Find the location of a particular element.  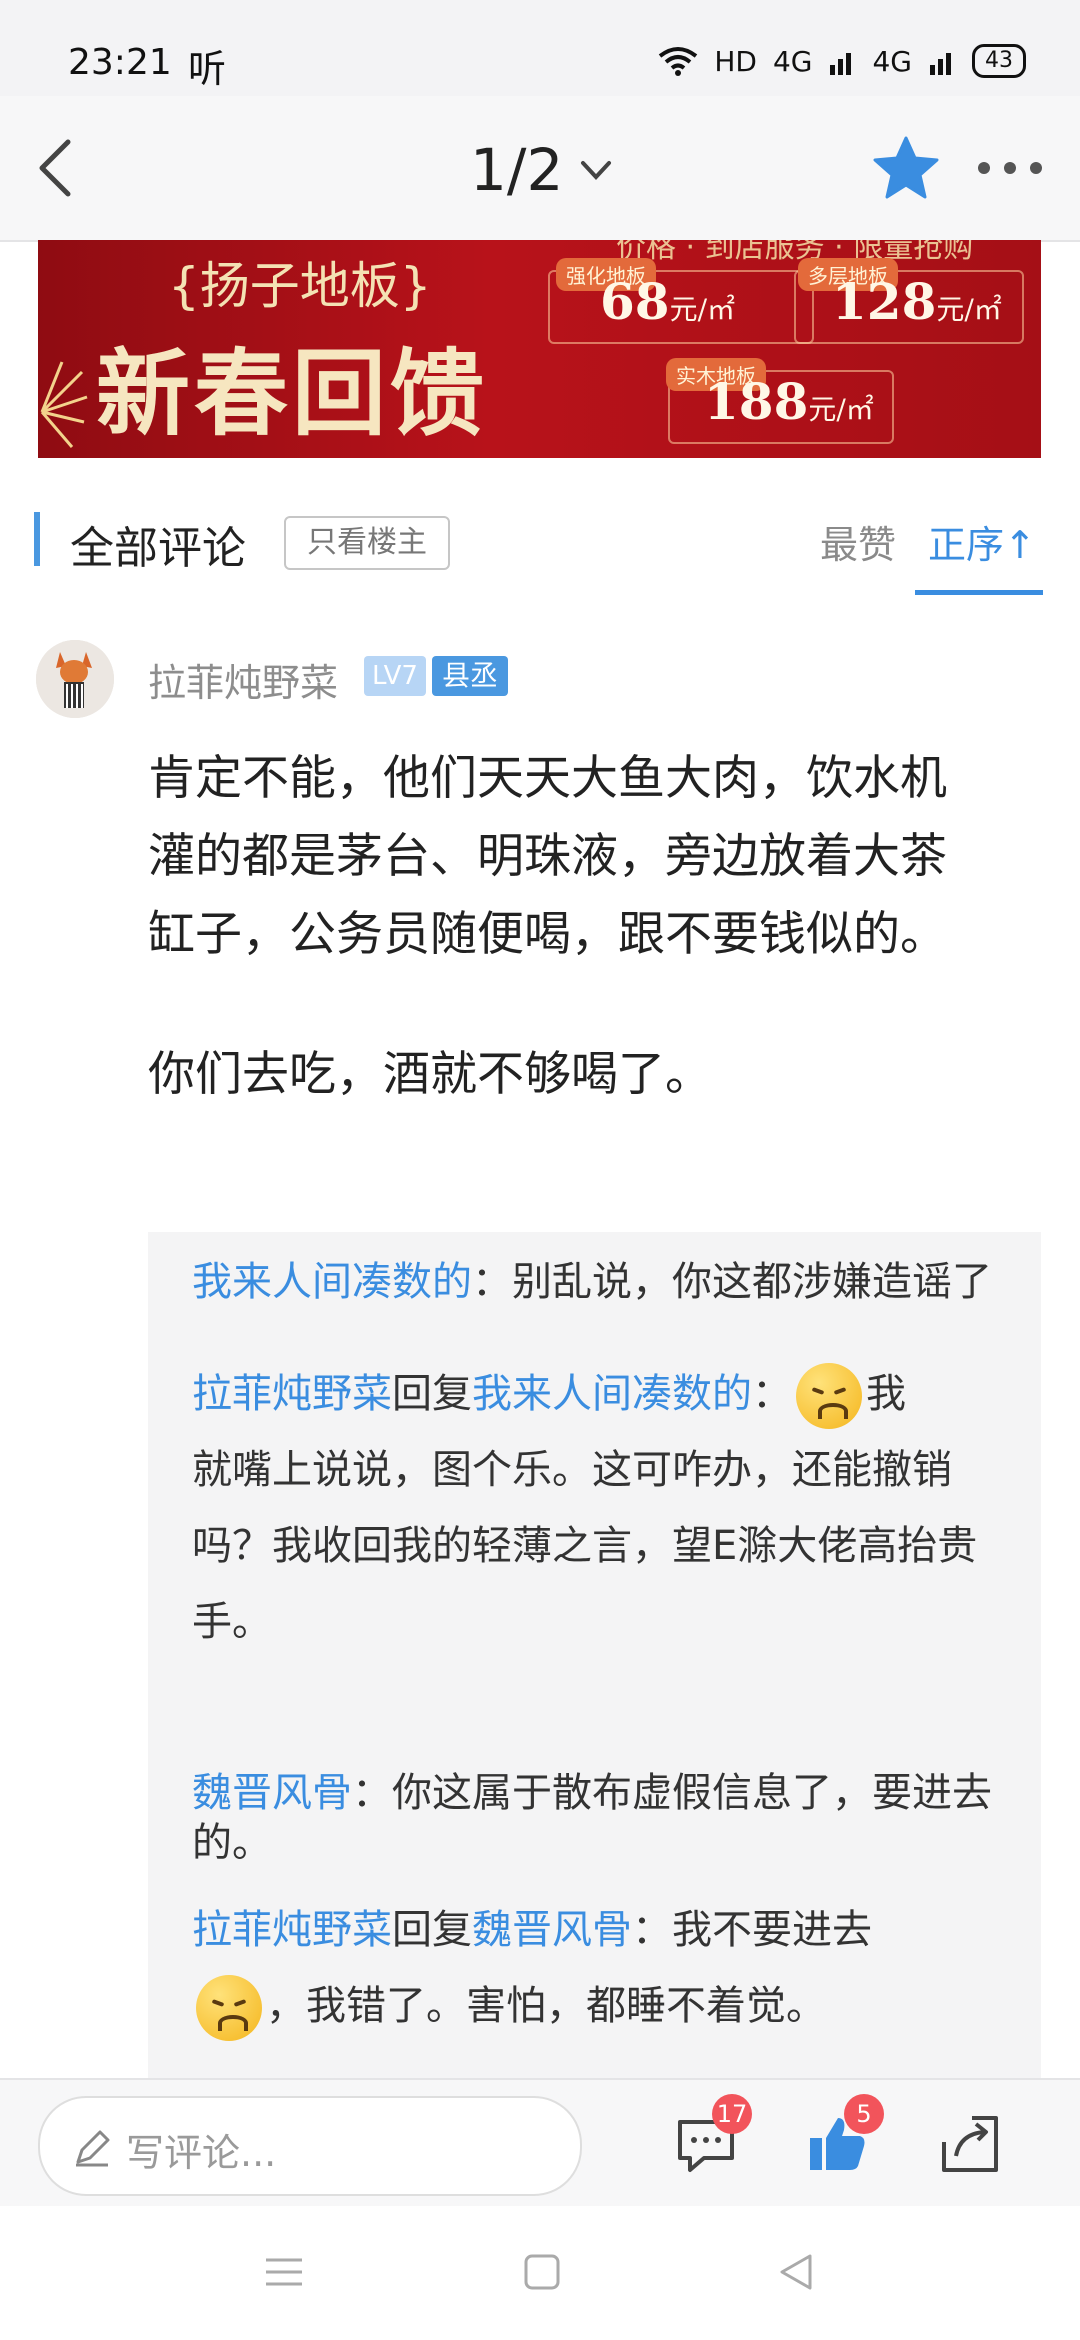

fox-avatar-icon is located at coordinates (75, 679).